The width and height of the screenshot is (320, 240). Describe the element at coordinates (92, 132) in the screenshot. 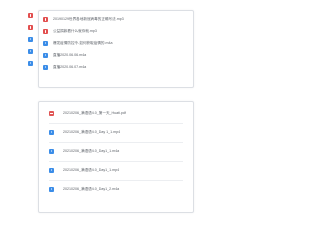

I see `file-name: 20210206_满语语4.0_Day 1_1.mp4` at that location.